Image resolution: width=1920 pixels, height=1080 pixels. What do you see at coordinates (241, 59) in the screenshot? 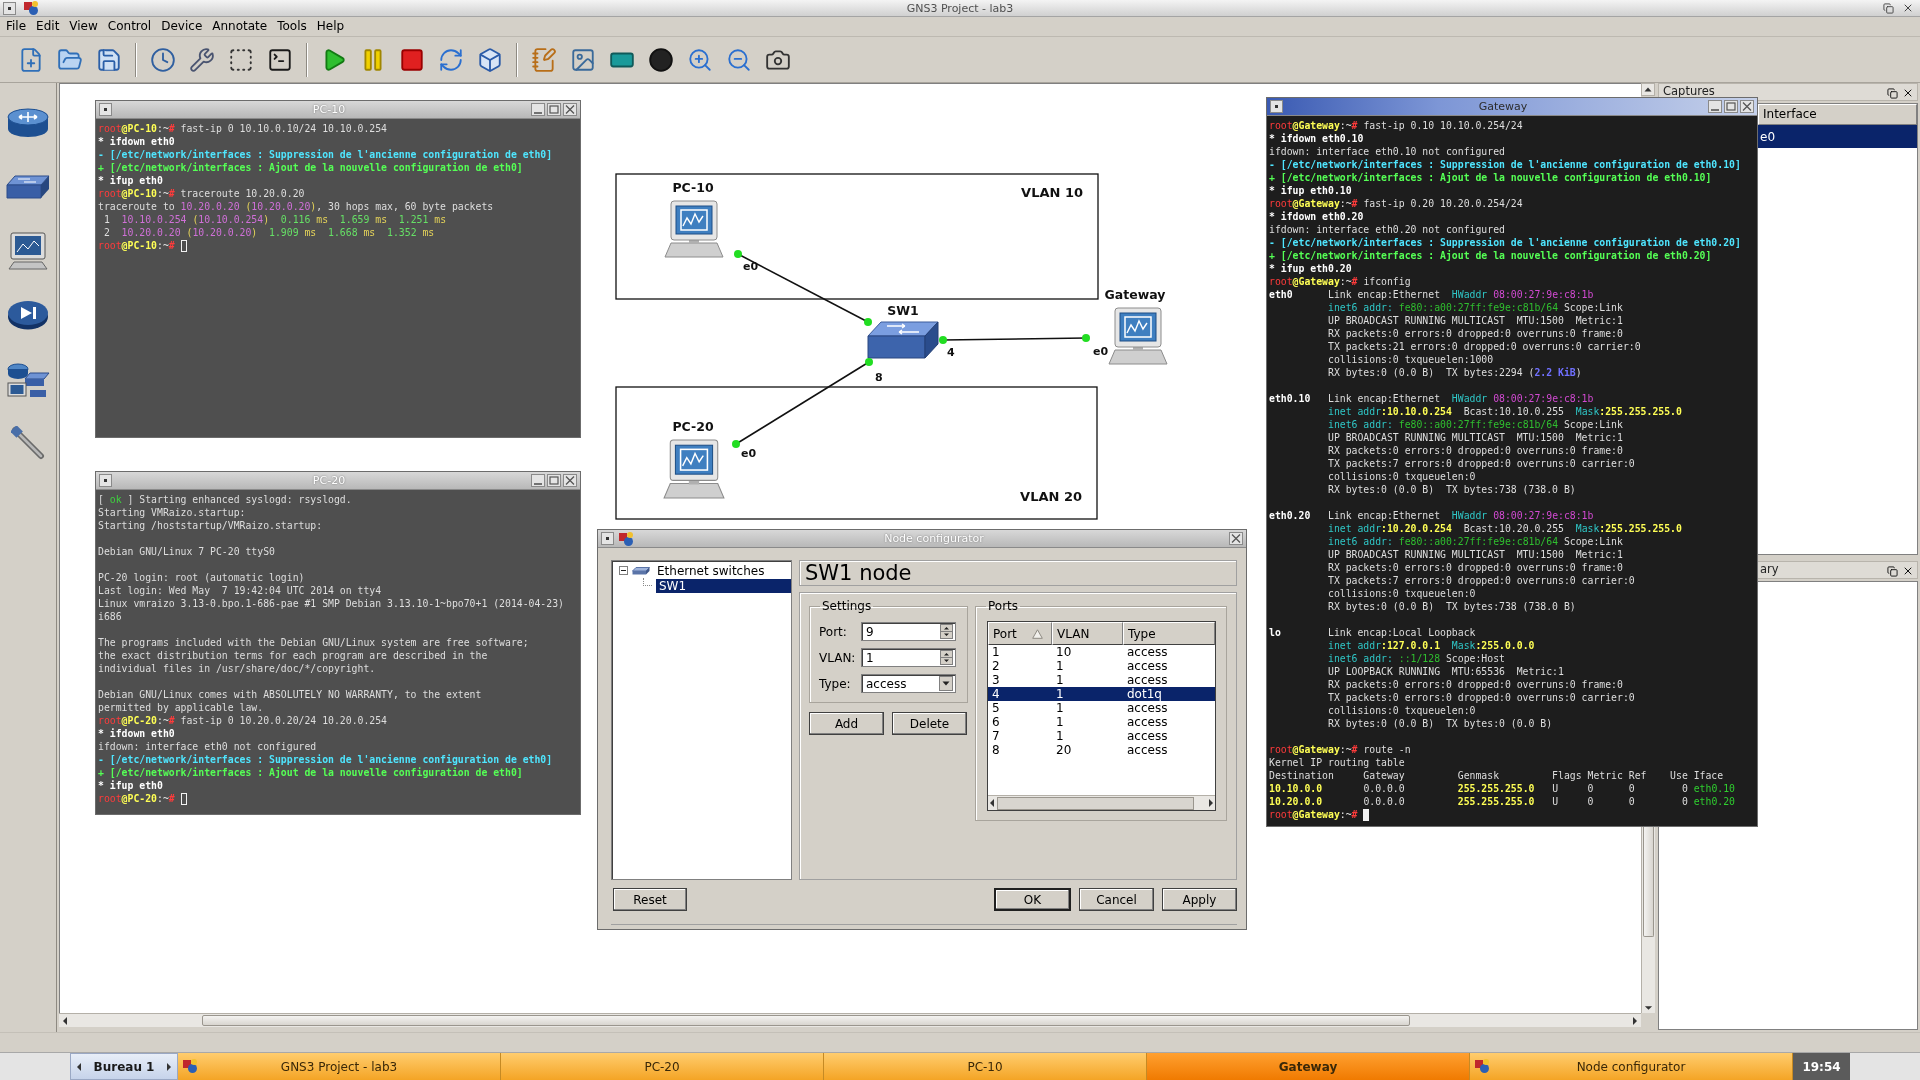
I see `dashed-square-icon` at bounding box center [241, 59].